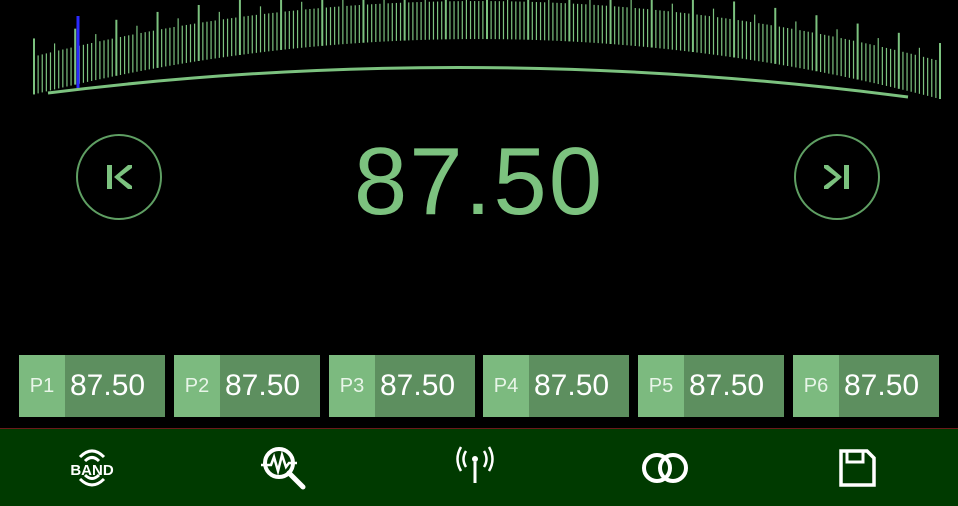  I want to click on scan-button, so click(284, 467).